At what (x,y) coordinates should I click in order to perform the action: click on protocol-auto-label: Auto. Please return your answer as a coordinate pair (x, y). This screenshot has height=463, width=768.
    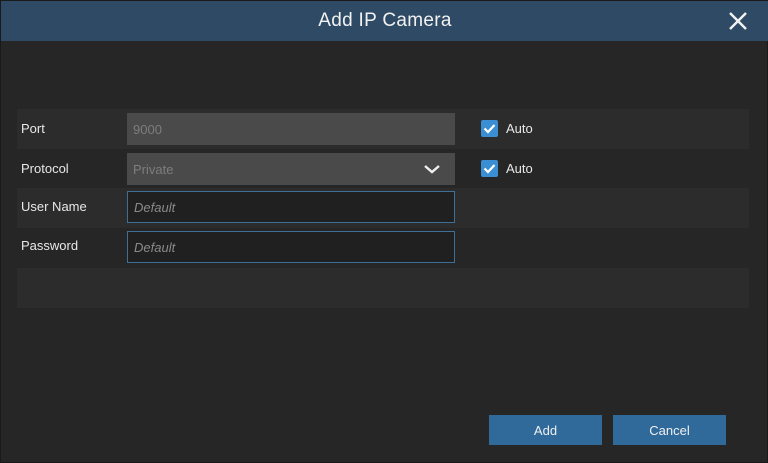
    Looking at the image, I should click on (519, 168).